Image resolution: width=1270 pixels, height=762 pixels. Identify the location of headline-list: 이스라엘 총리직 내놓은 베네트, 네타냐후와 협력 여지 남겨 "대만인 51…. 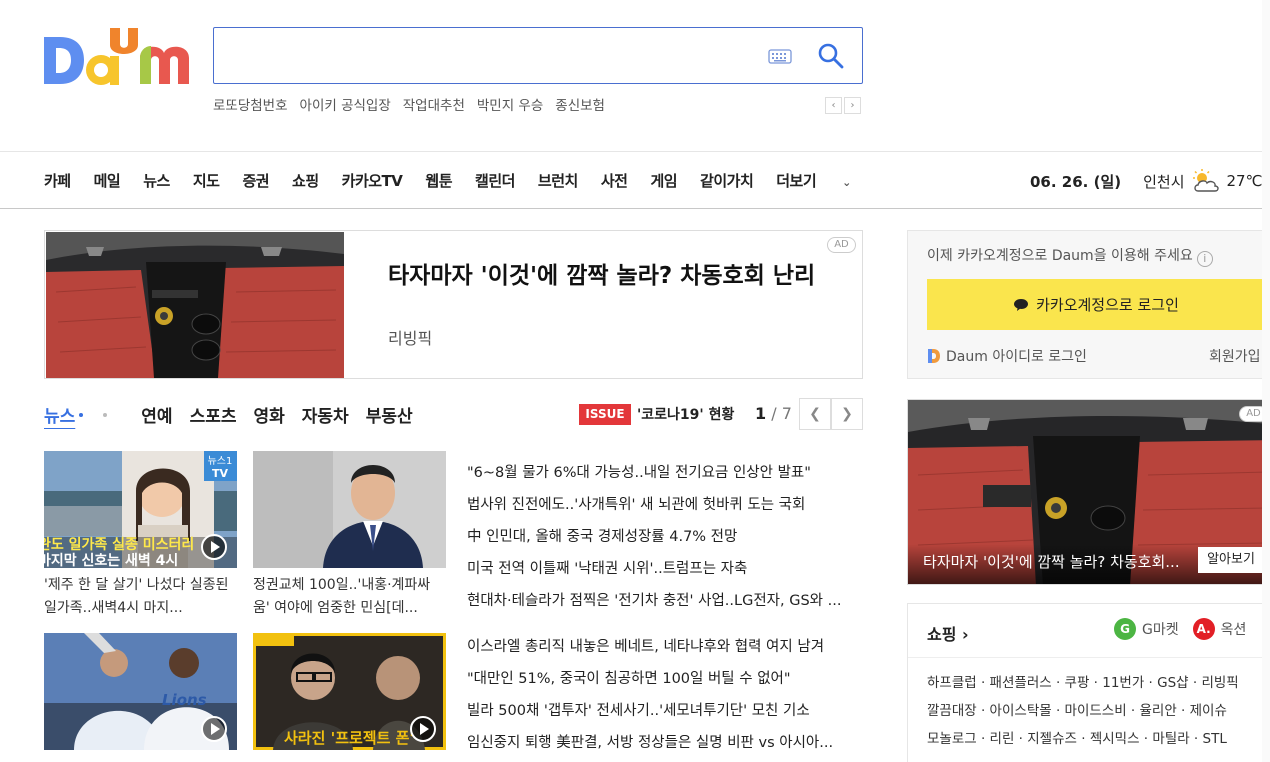
(665, 695).